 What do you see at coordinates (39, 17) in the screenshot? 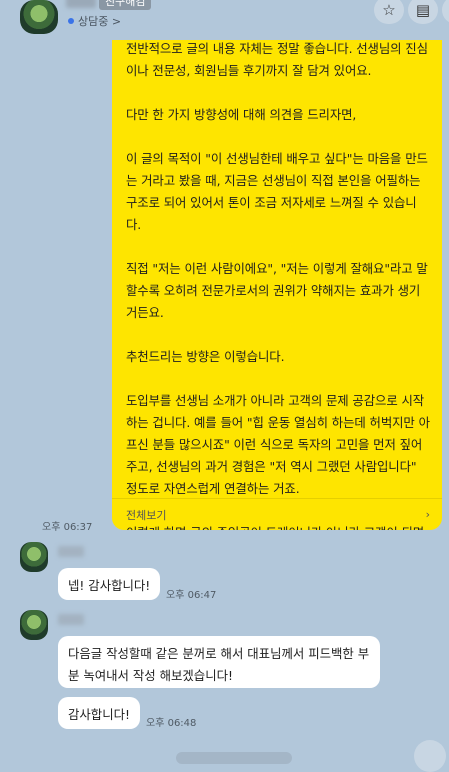
I see `profile-avatar` at bounding box center [39, 17].